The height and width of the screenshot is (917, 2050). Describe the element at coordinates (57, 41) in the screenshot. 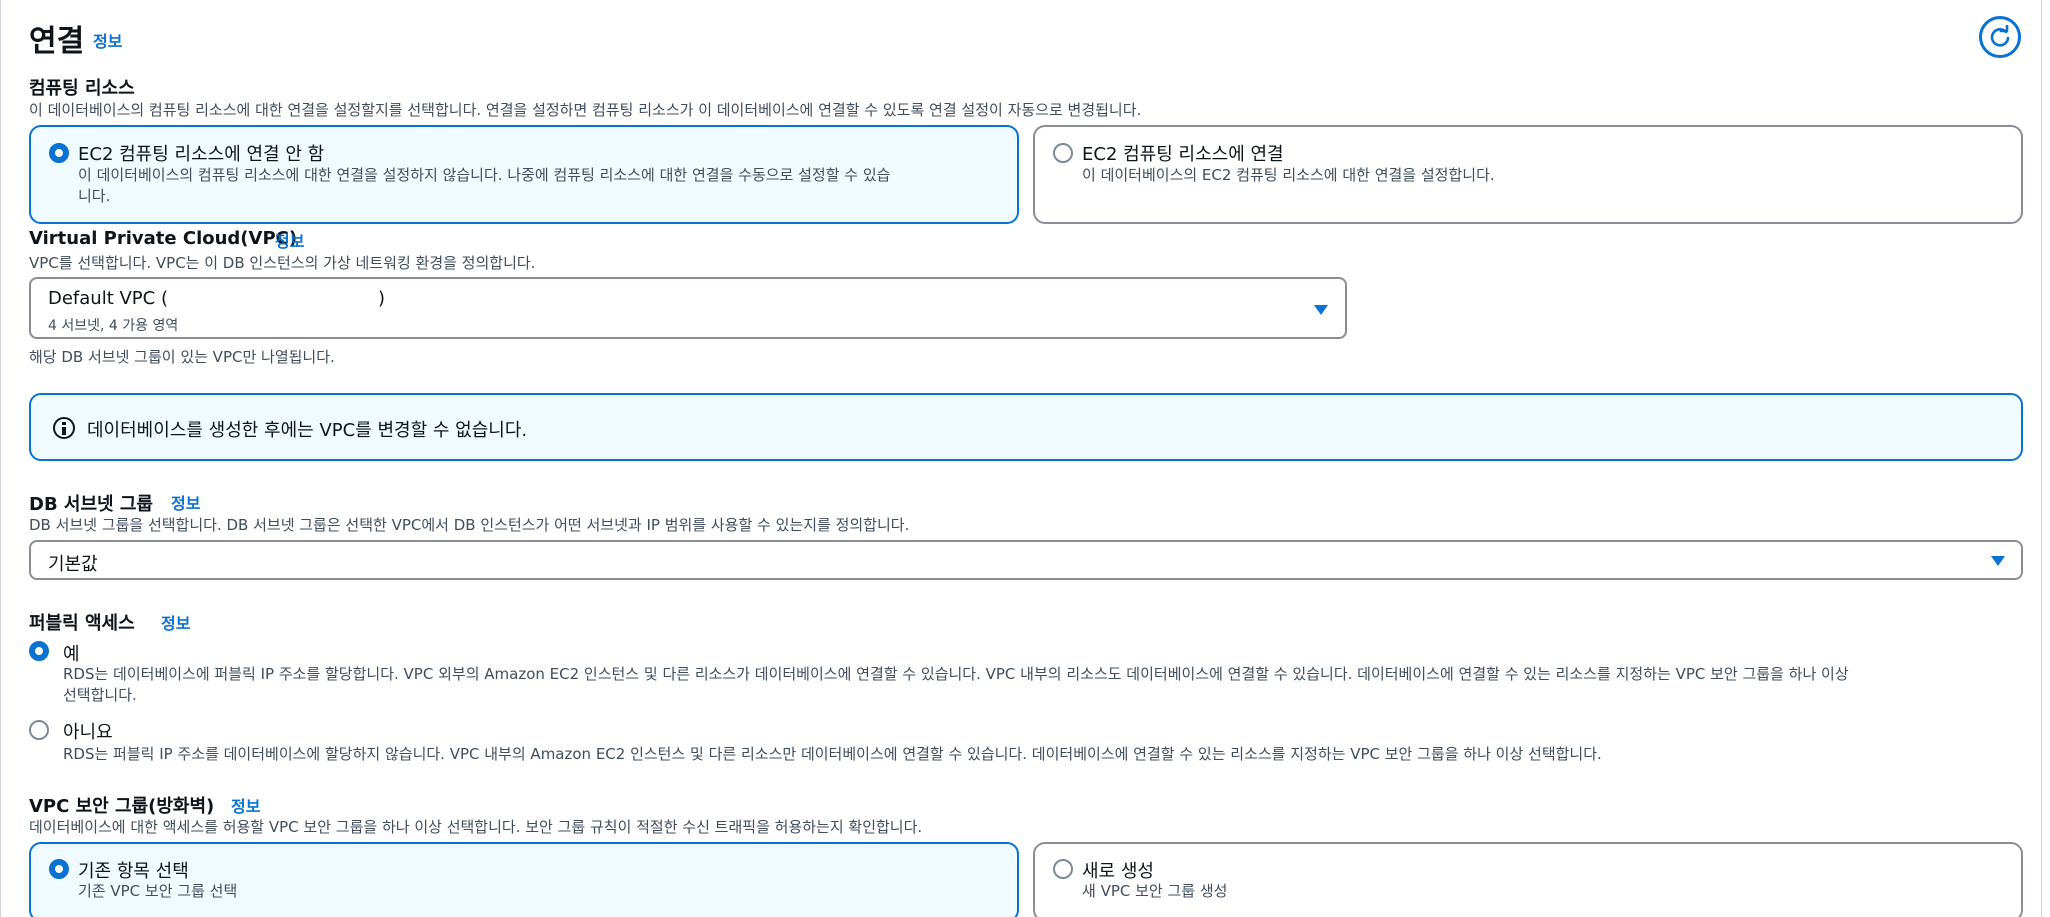

I see `section-title: 연결` at that location.